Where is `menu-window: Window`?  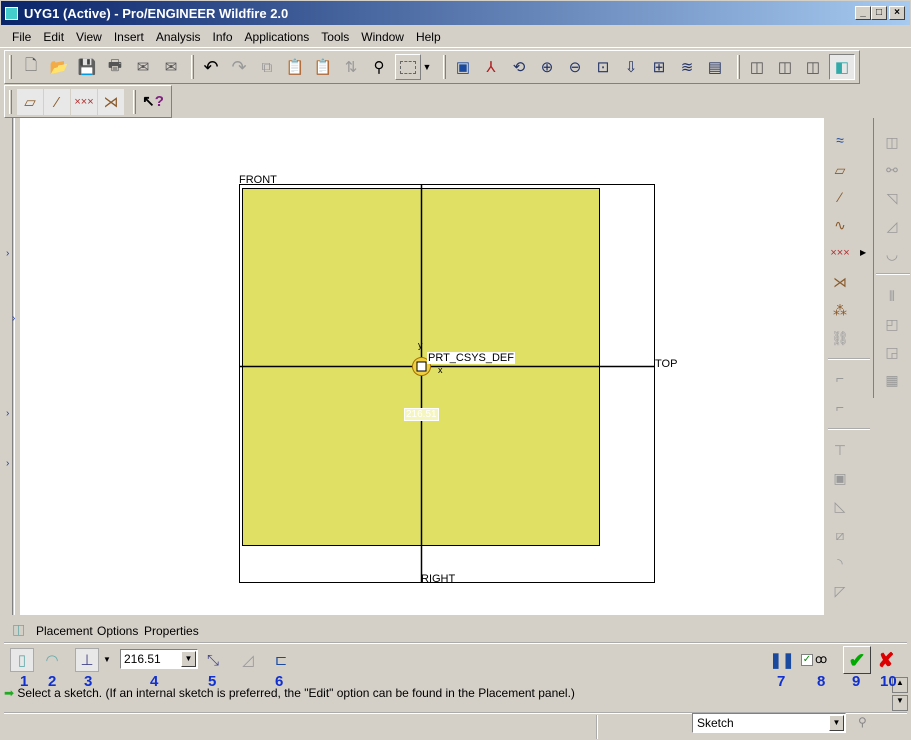
menu-window: Window is located at coordinates (382, 37).